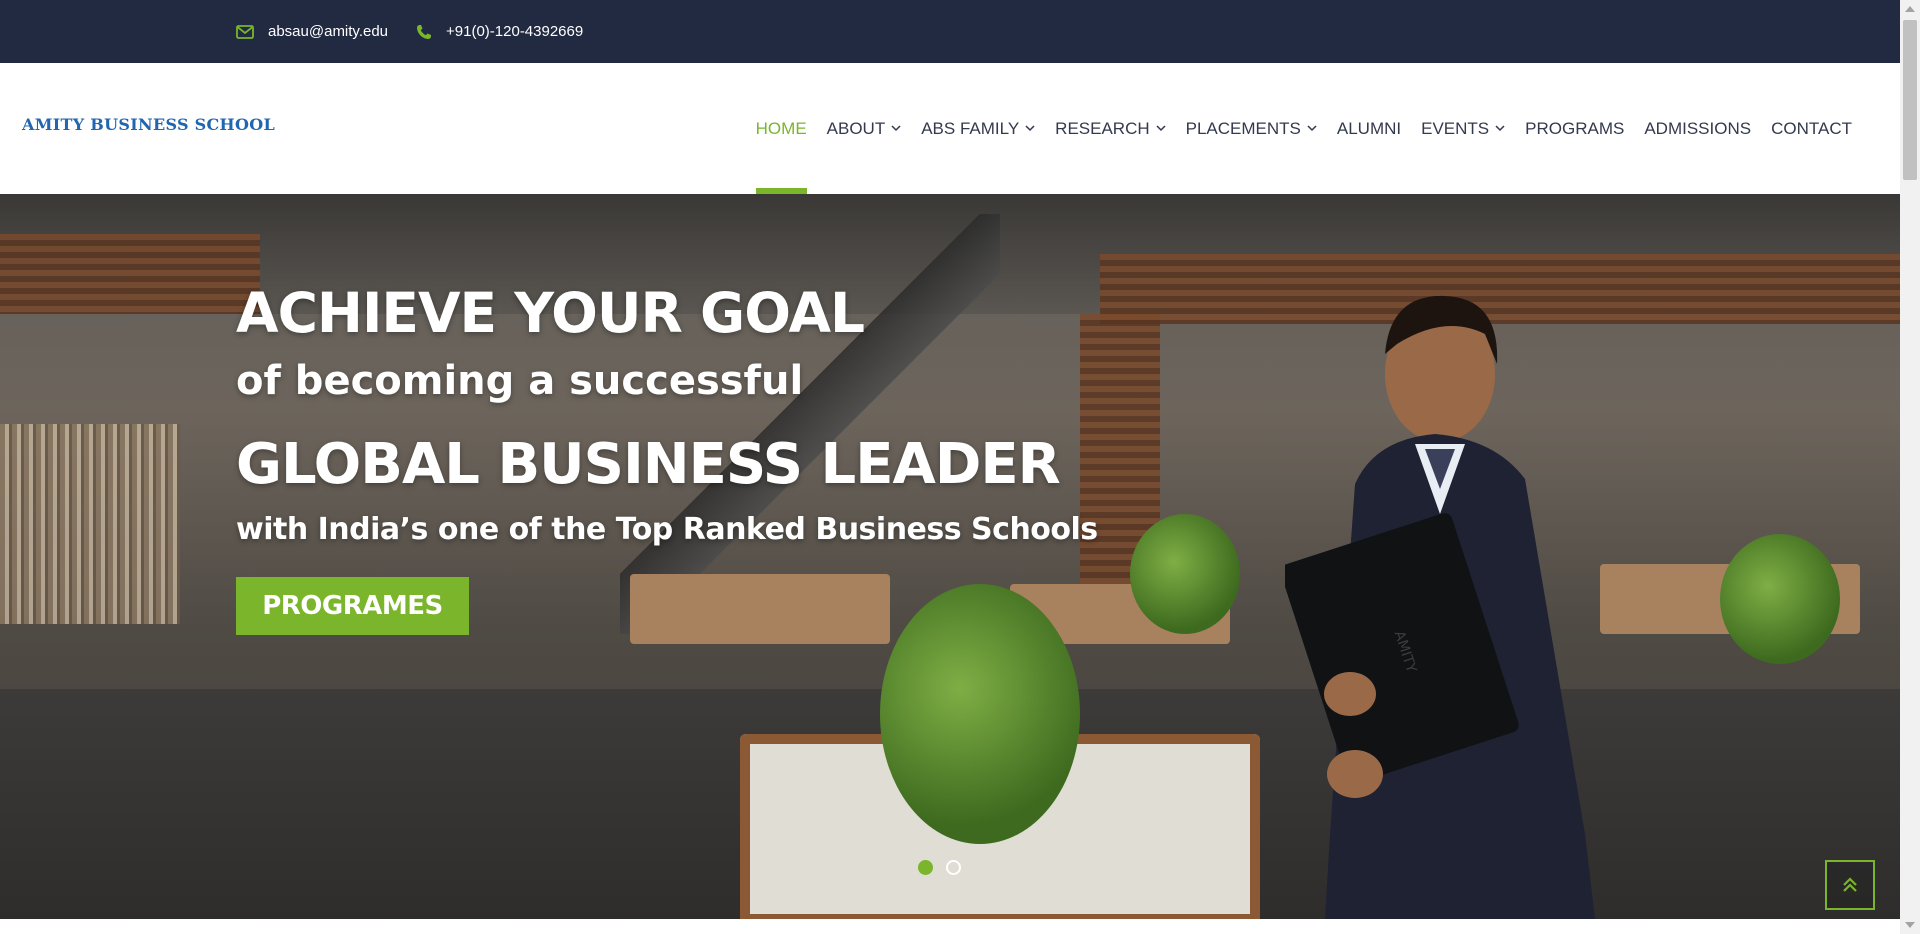  What do you see at coordinates (950, 31) in the screenshot?
I see `top-contact-bar: absau@amity.edu +91(0)-120-4392669` at bounding box center [950, 31].